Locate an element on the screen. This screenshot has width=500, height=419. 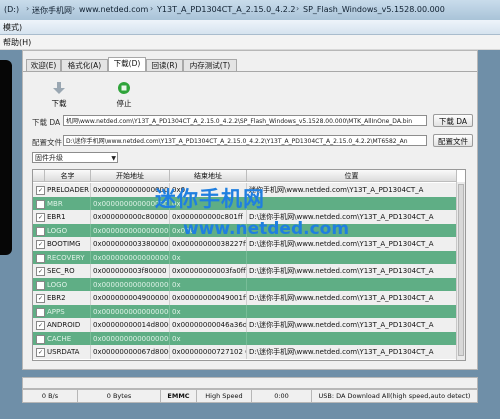
progress-bar is located at coordinates (250, 383).